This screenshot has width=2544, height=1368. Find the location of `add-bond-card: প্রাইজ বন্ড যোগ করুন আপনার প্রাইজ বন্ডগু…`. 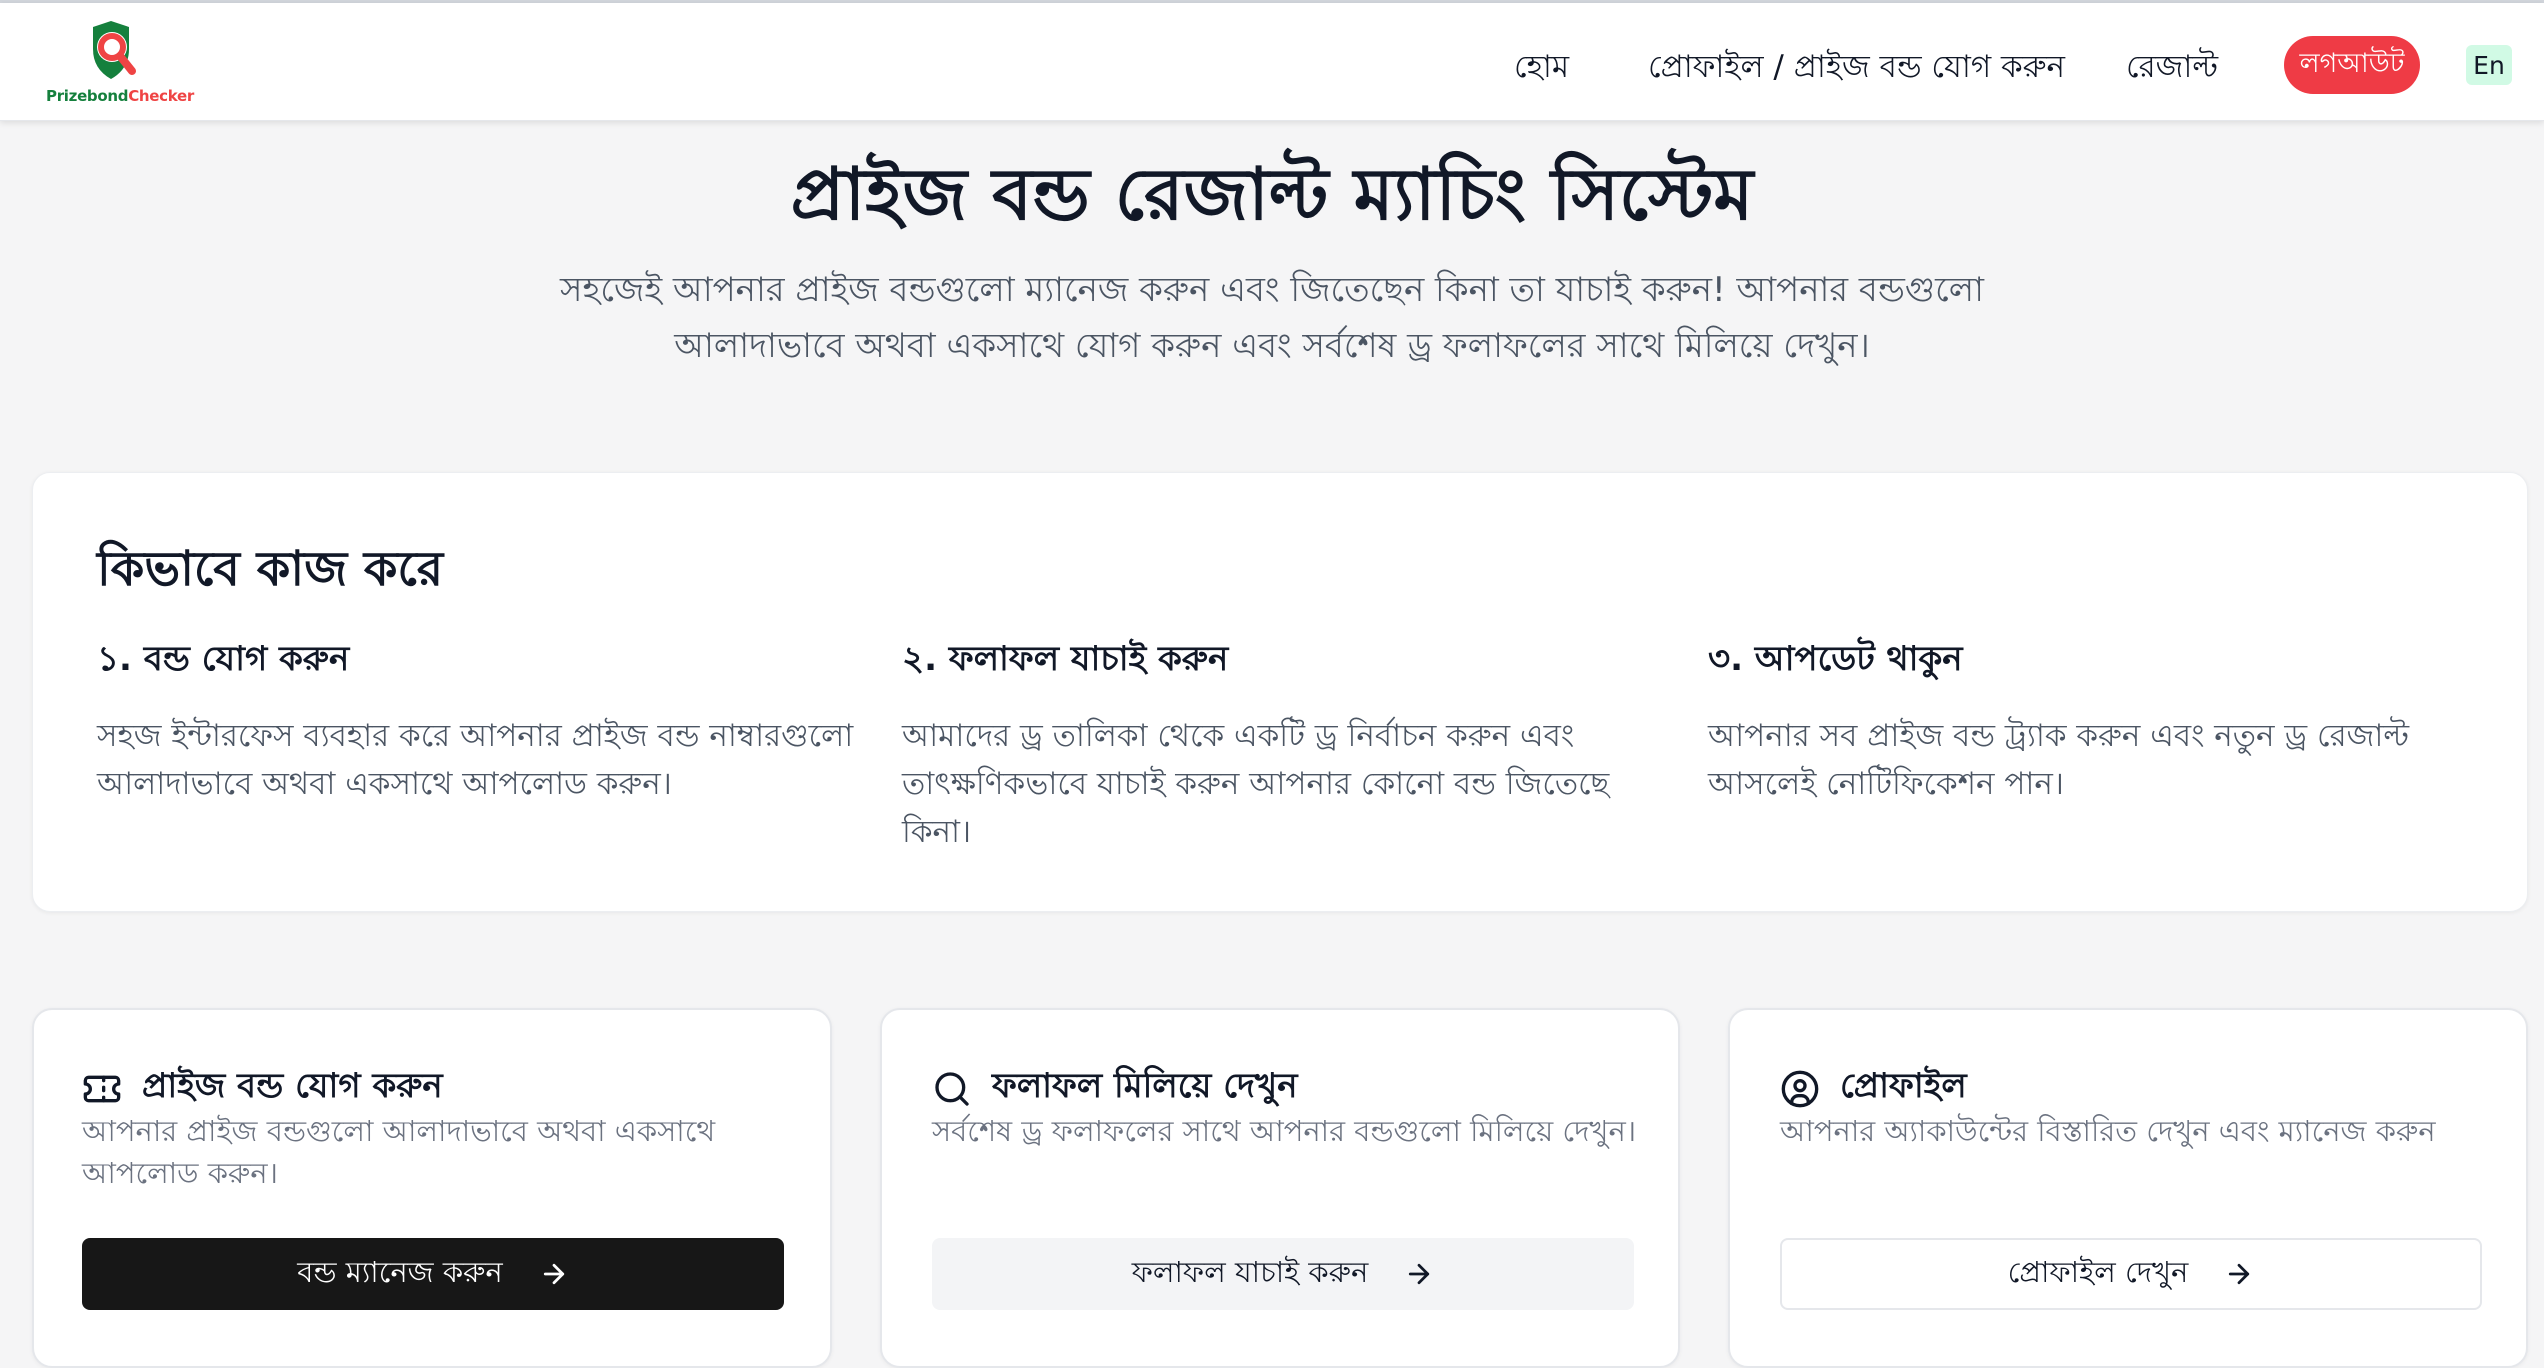

add-bond-card: প্রাইজ বন্ড যোগ করুন আপনার প্রাইজ বন্ডগু… is located at coordinates (432, 1188).